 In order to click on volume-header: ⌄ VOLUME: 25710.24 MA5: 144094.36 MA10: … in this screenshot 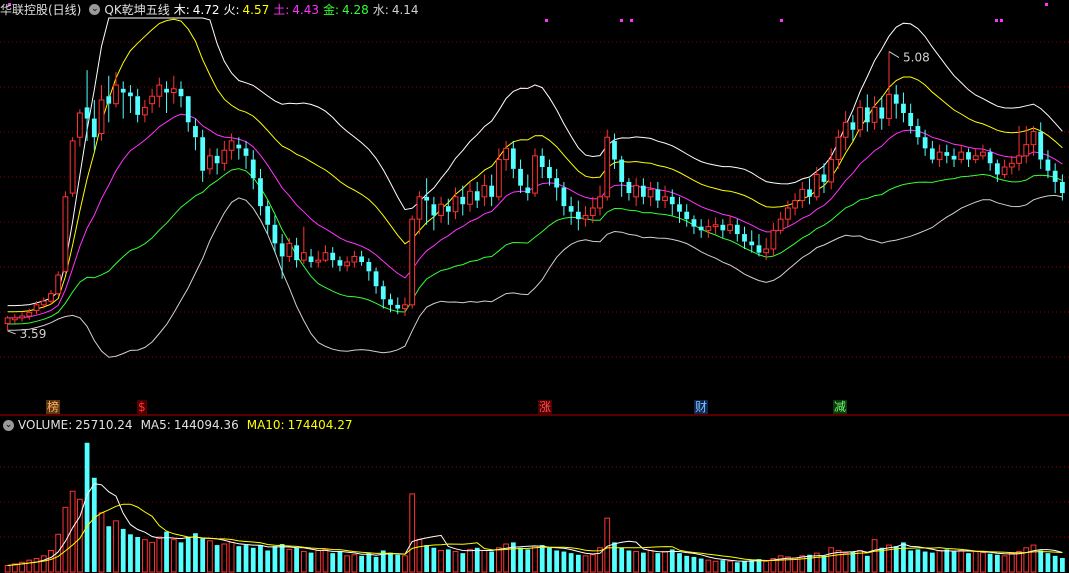, I will do `click(178, 425)`.